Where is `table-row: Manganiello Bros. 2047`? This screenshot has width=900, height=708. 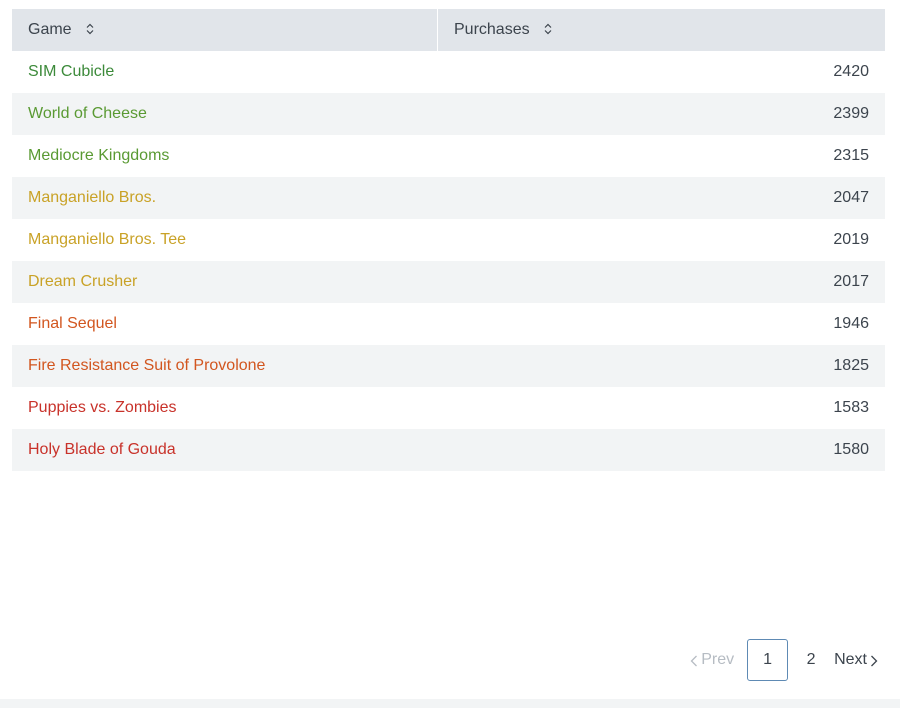
table-row: Manganiello Bros. 2047 is located at coordinates (448, 198).